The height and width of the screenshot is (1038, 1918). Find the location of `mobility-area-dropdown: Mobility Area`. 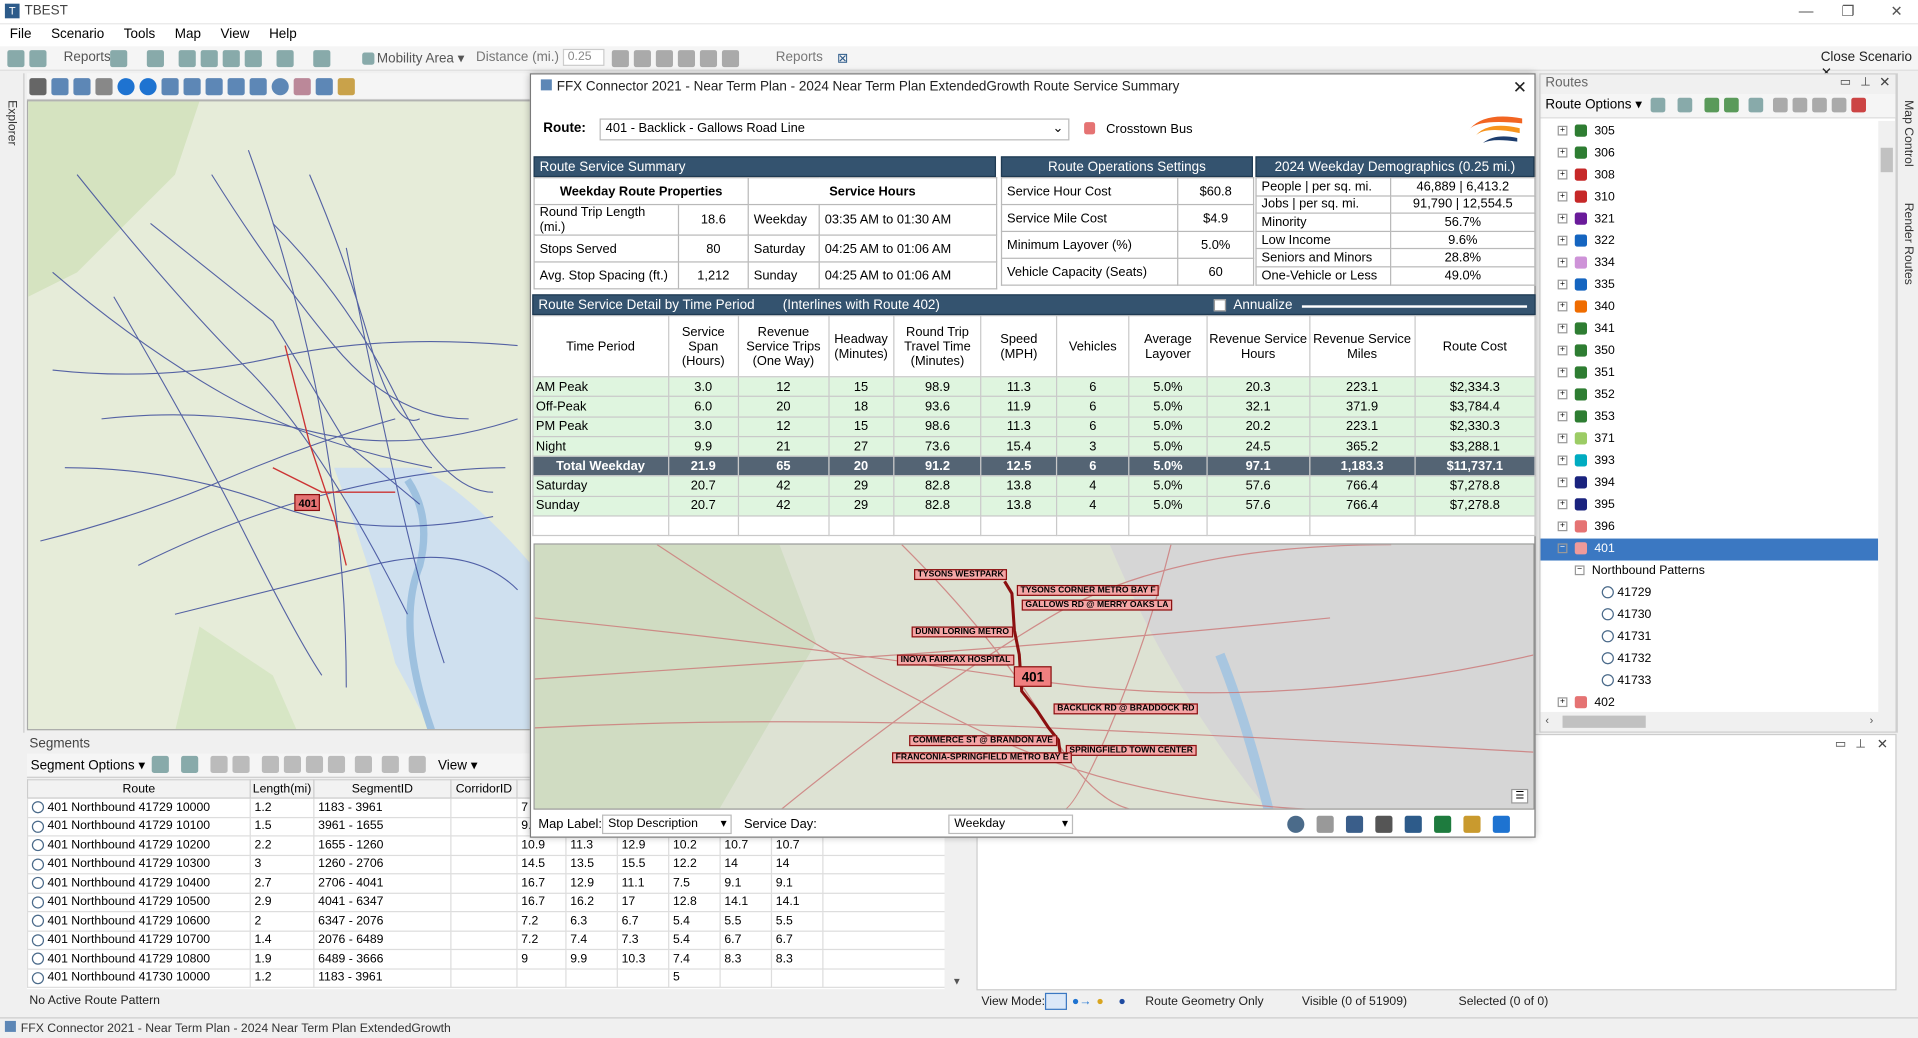

mobility-area-dropdown: Mobility Area is located at coordinates (415, 58).